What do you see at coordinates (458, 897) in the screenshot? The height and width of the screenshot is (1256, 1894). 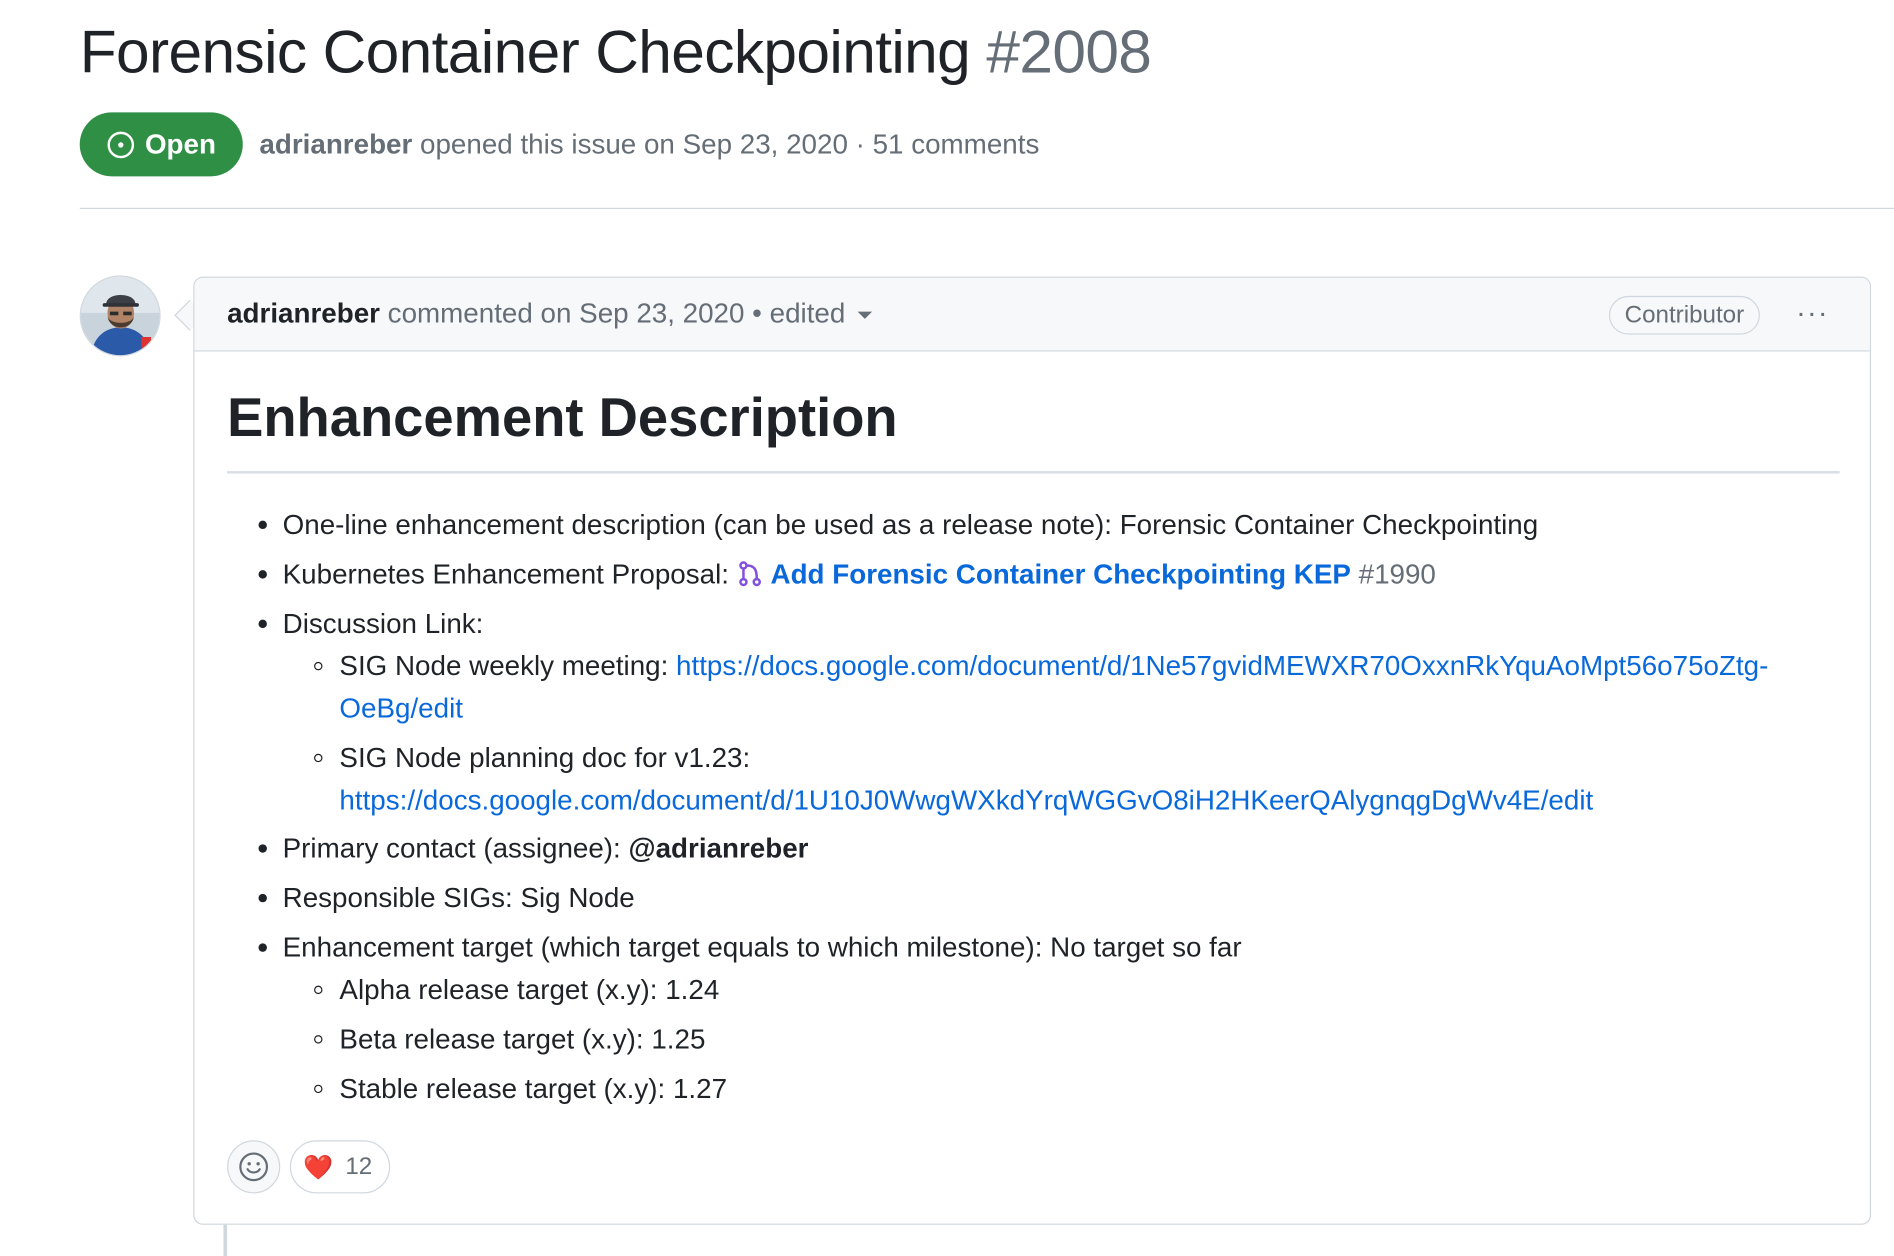 I see `list-item-sigs: Responsible SIGs: Sig Node` at bounding box center [458, 897].